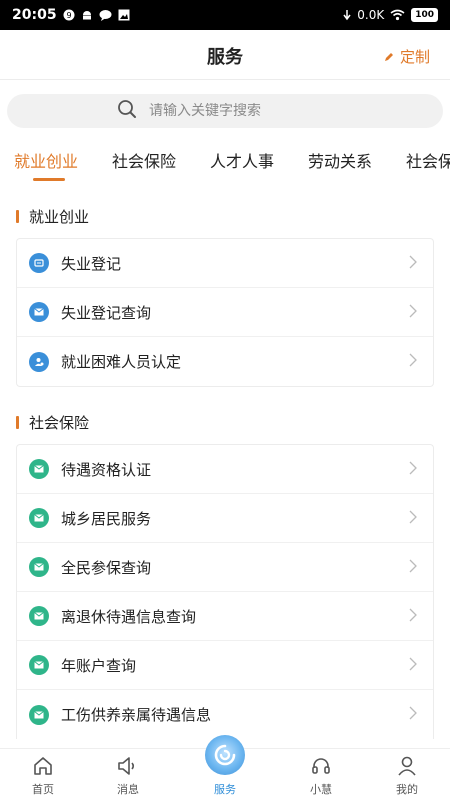  I want to click on nav-assistant: 小慧, so click(321, 774).